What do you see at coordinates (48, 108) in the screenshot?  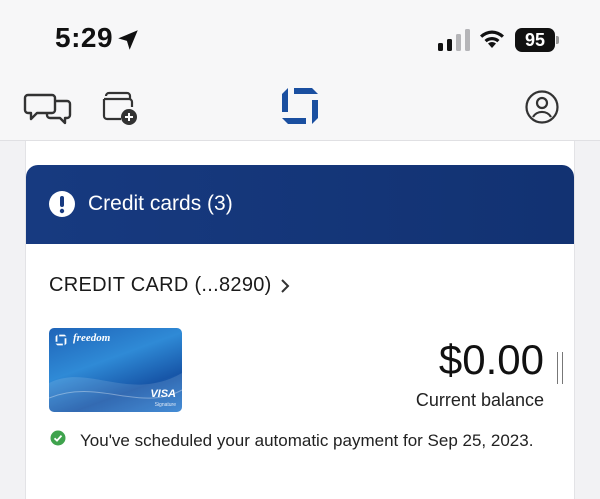 I see `chat-icon` at bounding box center [48, 108].